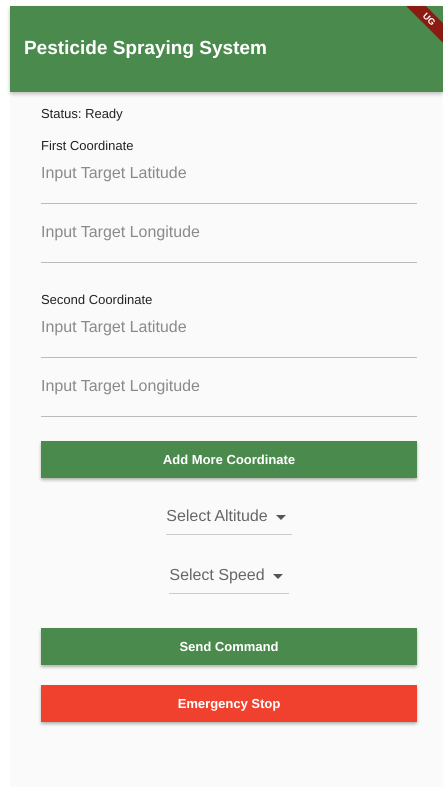 Image resolution: width=443 pixels, height=793 pixels. What do you see at coordinates (229, 459) in the screenshot?
I see `add-coordinate-button: Add More Coordinate` at bounding box center [229, 459].